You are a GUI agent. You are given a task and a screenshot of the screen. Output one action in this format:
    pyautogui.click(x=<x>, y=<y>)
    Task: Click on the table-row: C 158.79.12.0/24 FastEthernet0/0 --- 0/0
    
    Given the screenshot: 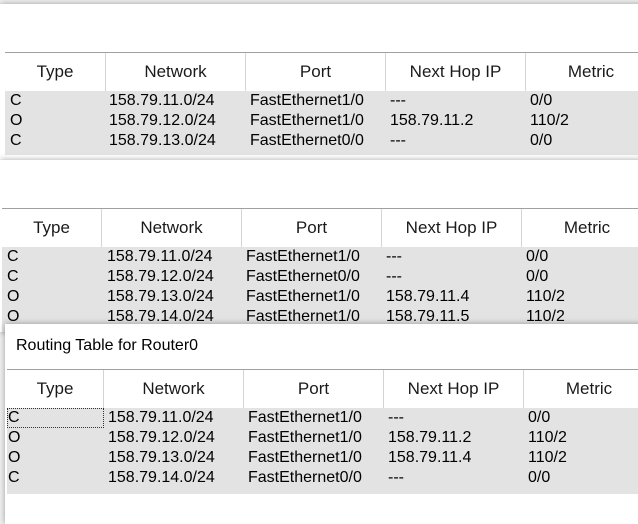 What is the action you would take?
    pyautogui.click(x=320, y=277)
    